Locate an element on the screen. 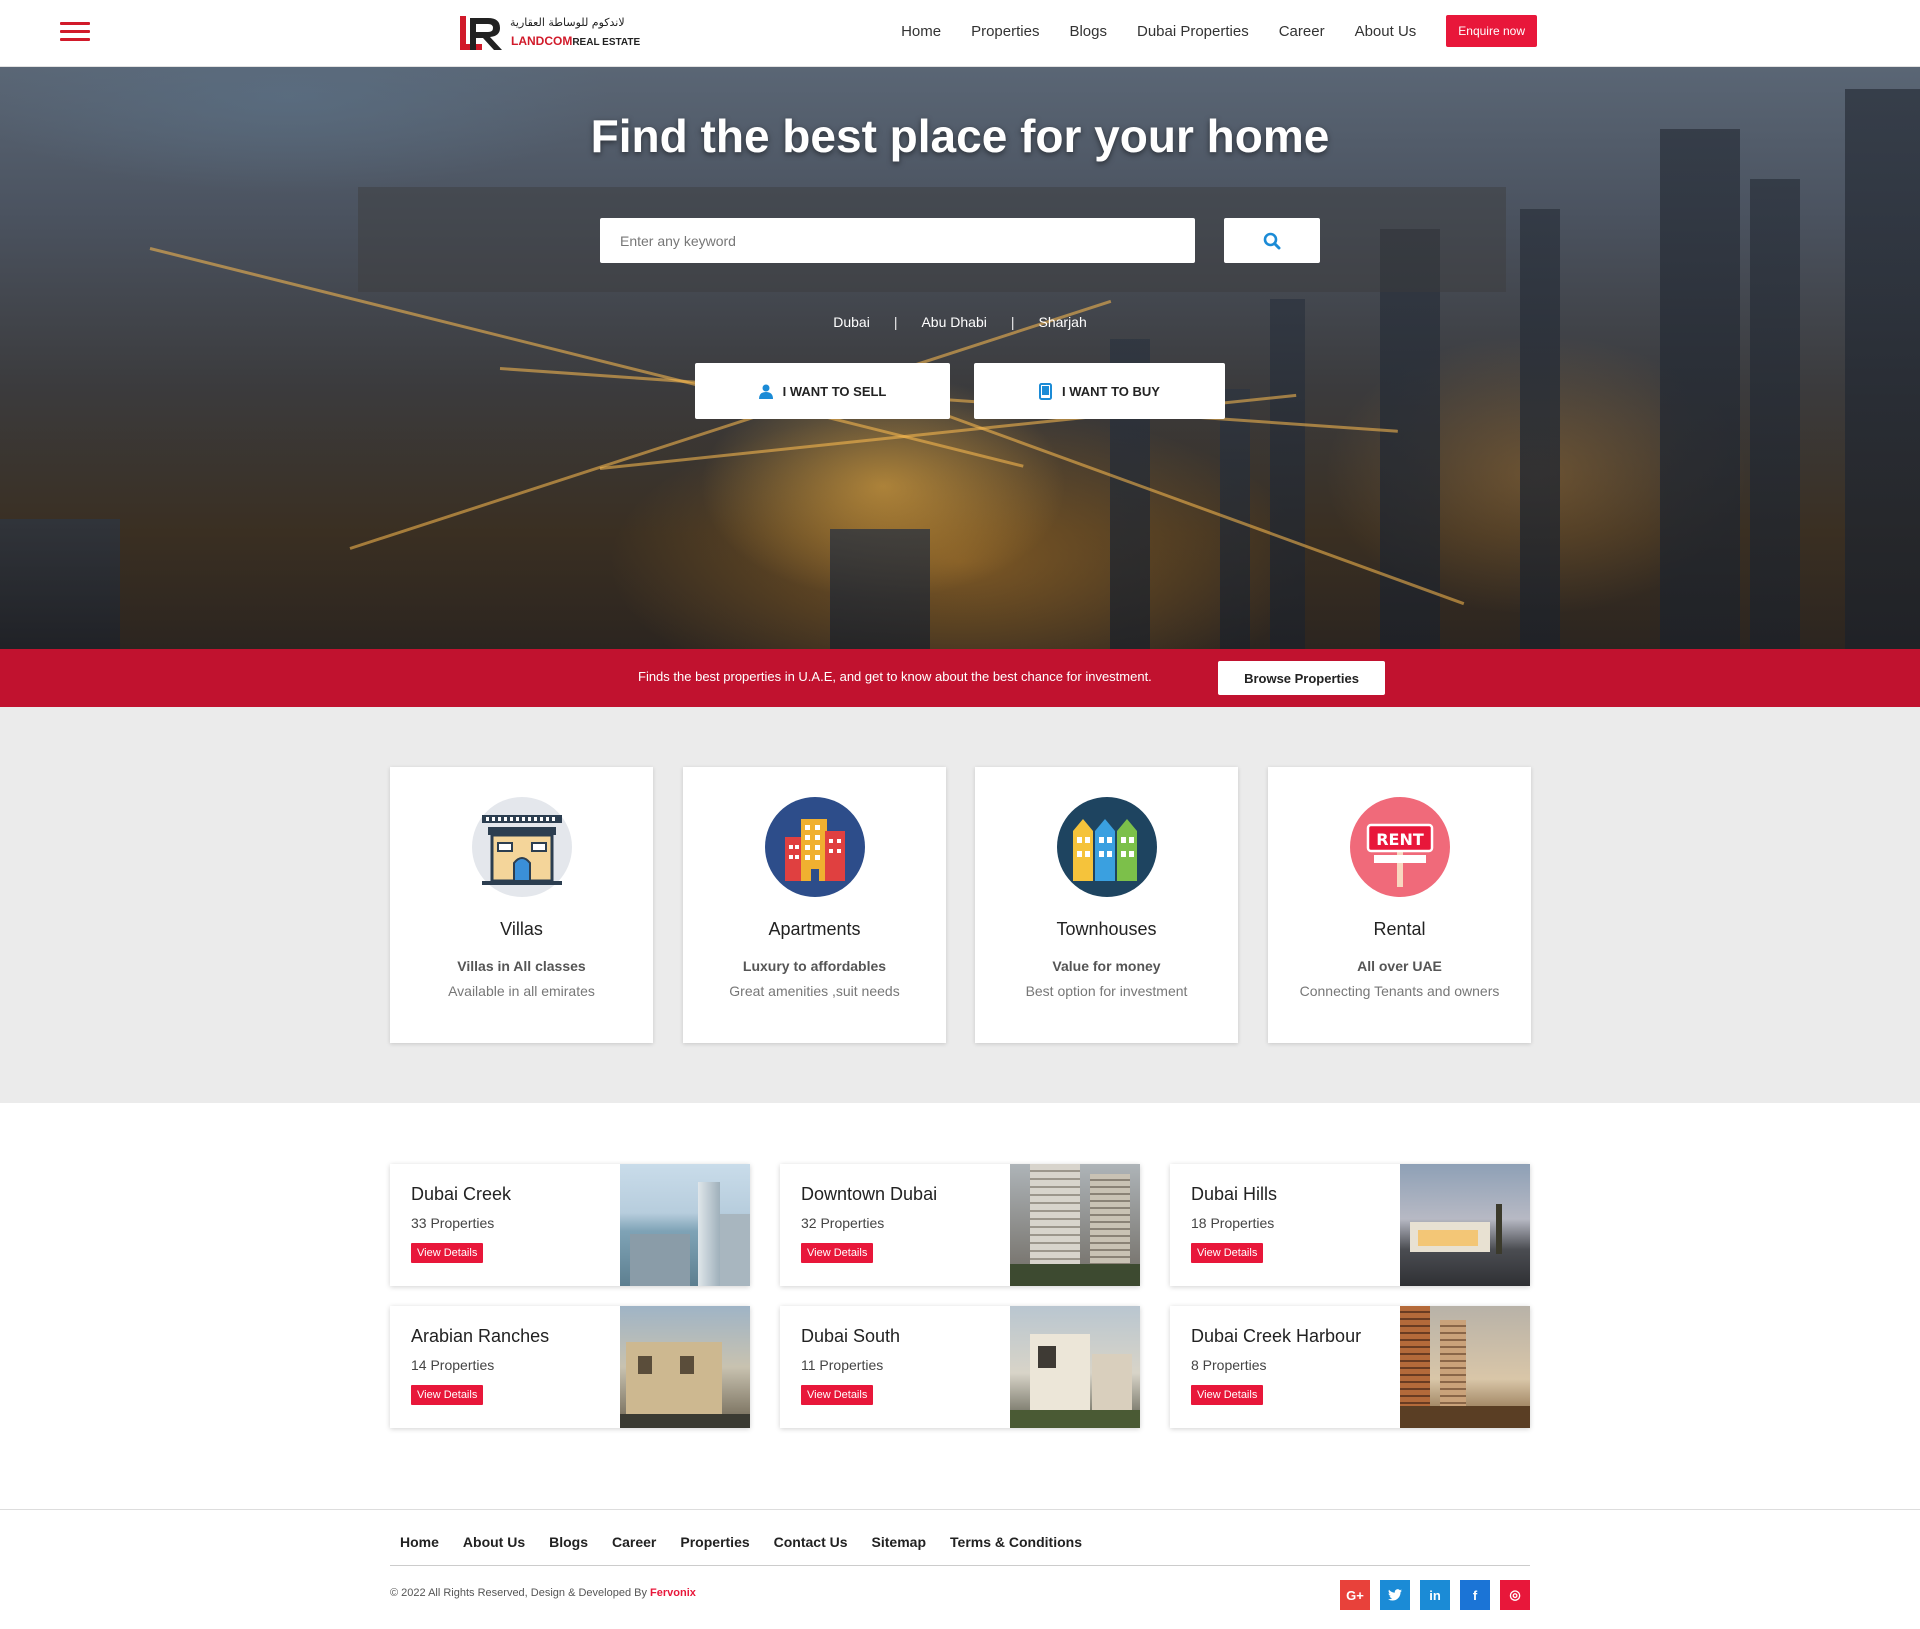  footer-link-properties: Properties is located at coordinates (714, 1542).